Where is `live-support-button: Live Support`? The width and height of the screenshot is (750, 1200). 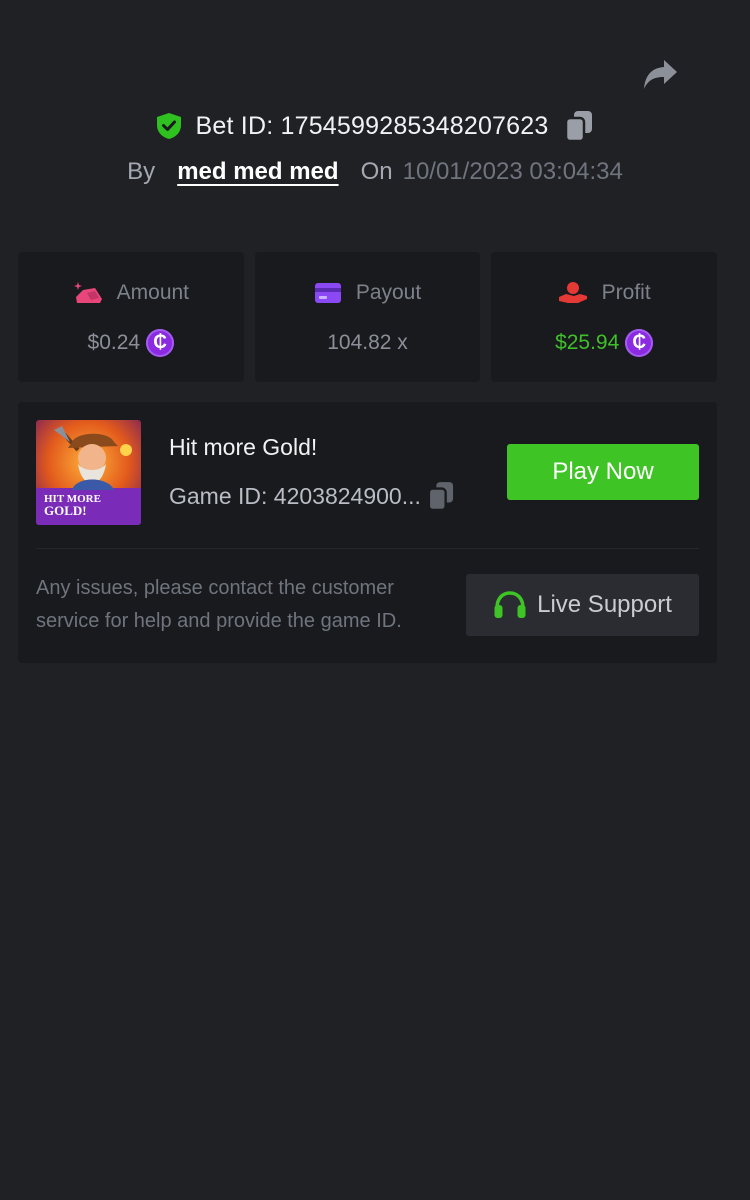 live-support-button: Live Support is located at coordinates (582, 605).